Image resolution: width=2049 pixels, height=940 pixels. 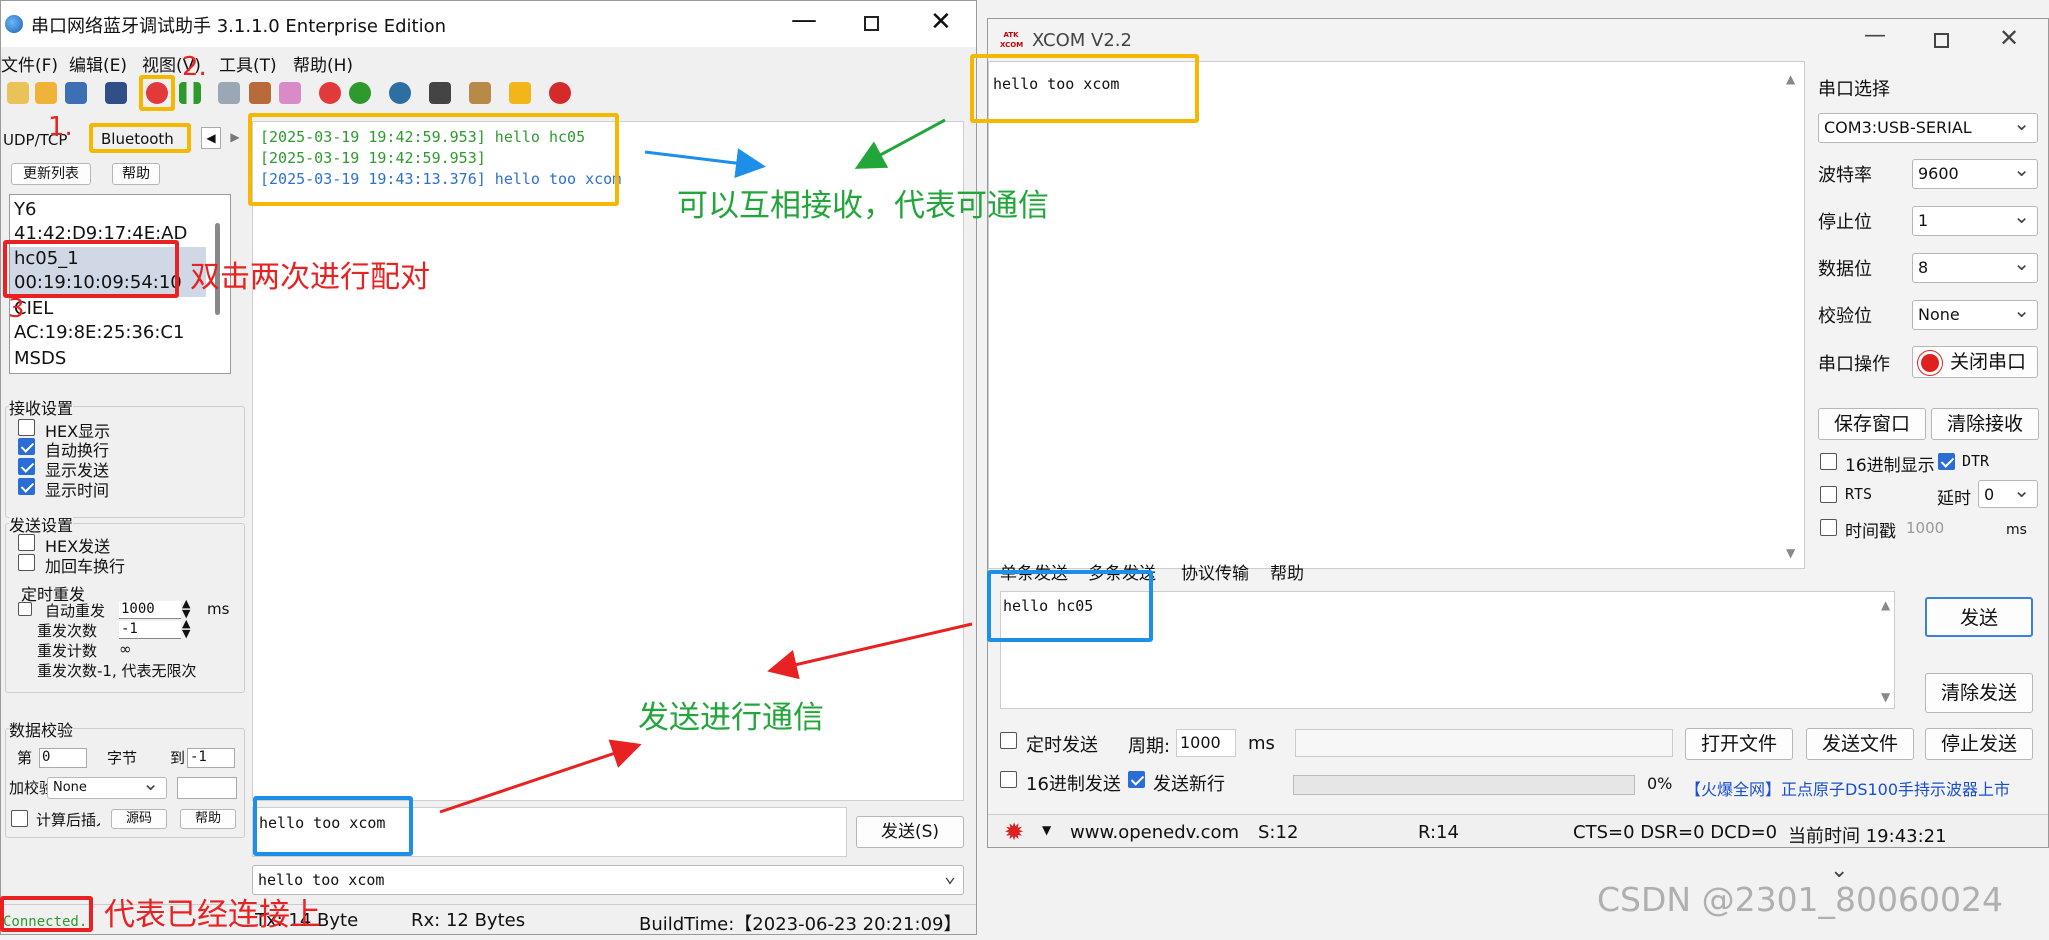 What do you see at coordinates (870, 651) in the screenshot?
I see `arrow-red-upper` at bounding box center [870, 651].